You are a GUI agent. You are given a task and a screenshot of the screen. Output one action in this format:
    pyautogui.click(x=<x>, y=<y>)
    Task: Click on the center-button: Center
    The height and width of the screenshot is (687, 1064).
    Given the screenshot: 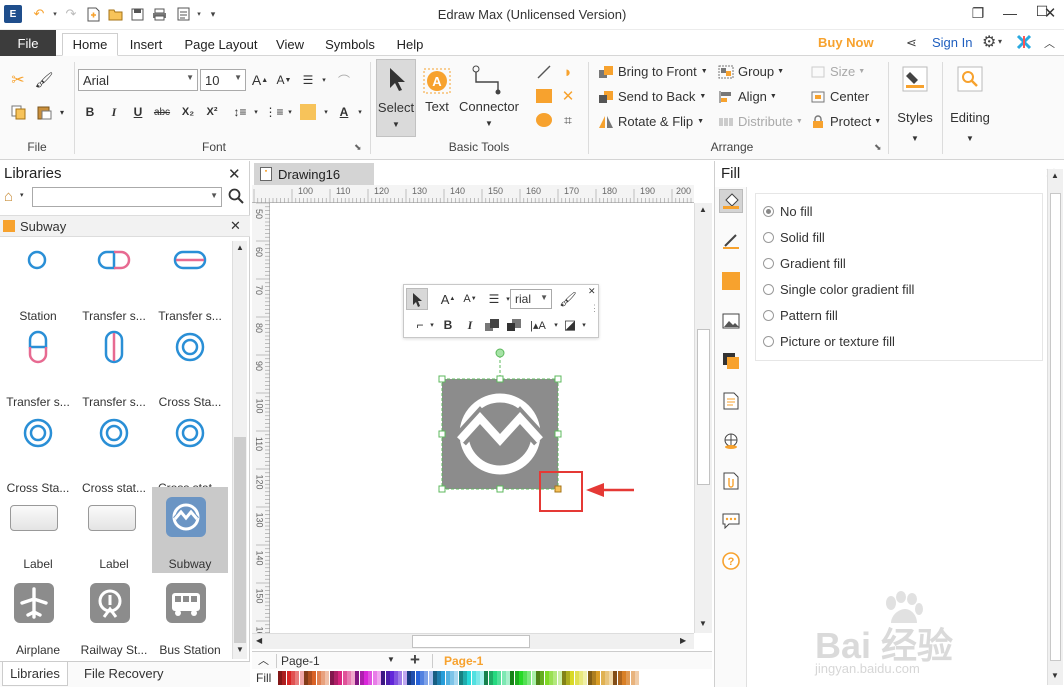 What is the action you would take?
    pyautogui.click(x=839, y=96)
    